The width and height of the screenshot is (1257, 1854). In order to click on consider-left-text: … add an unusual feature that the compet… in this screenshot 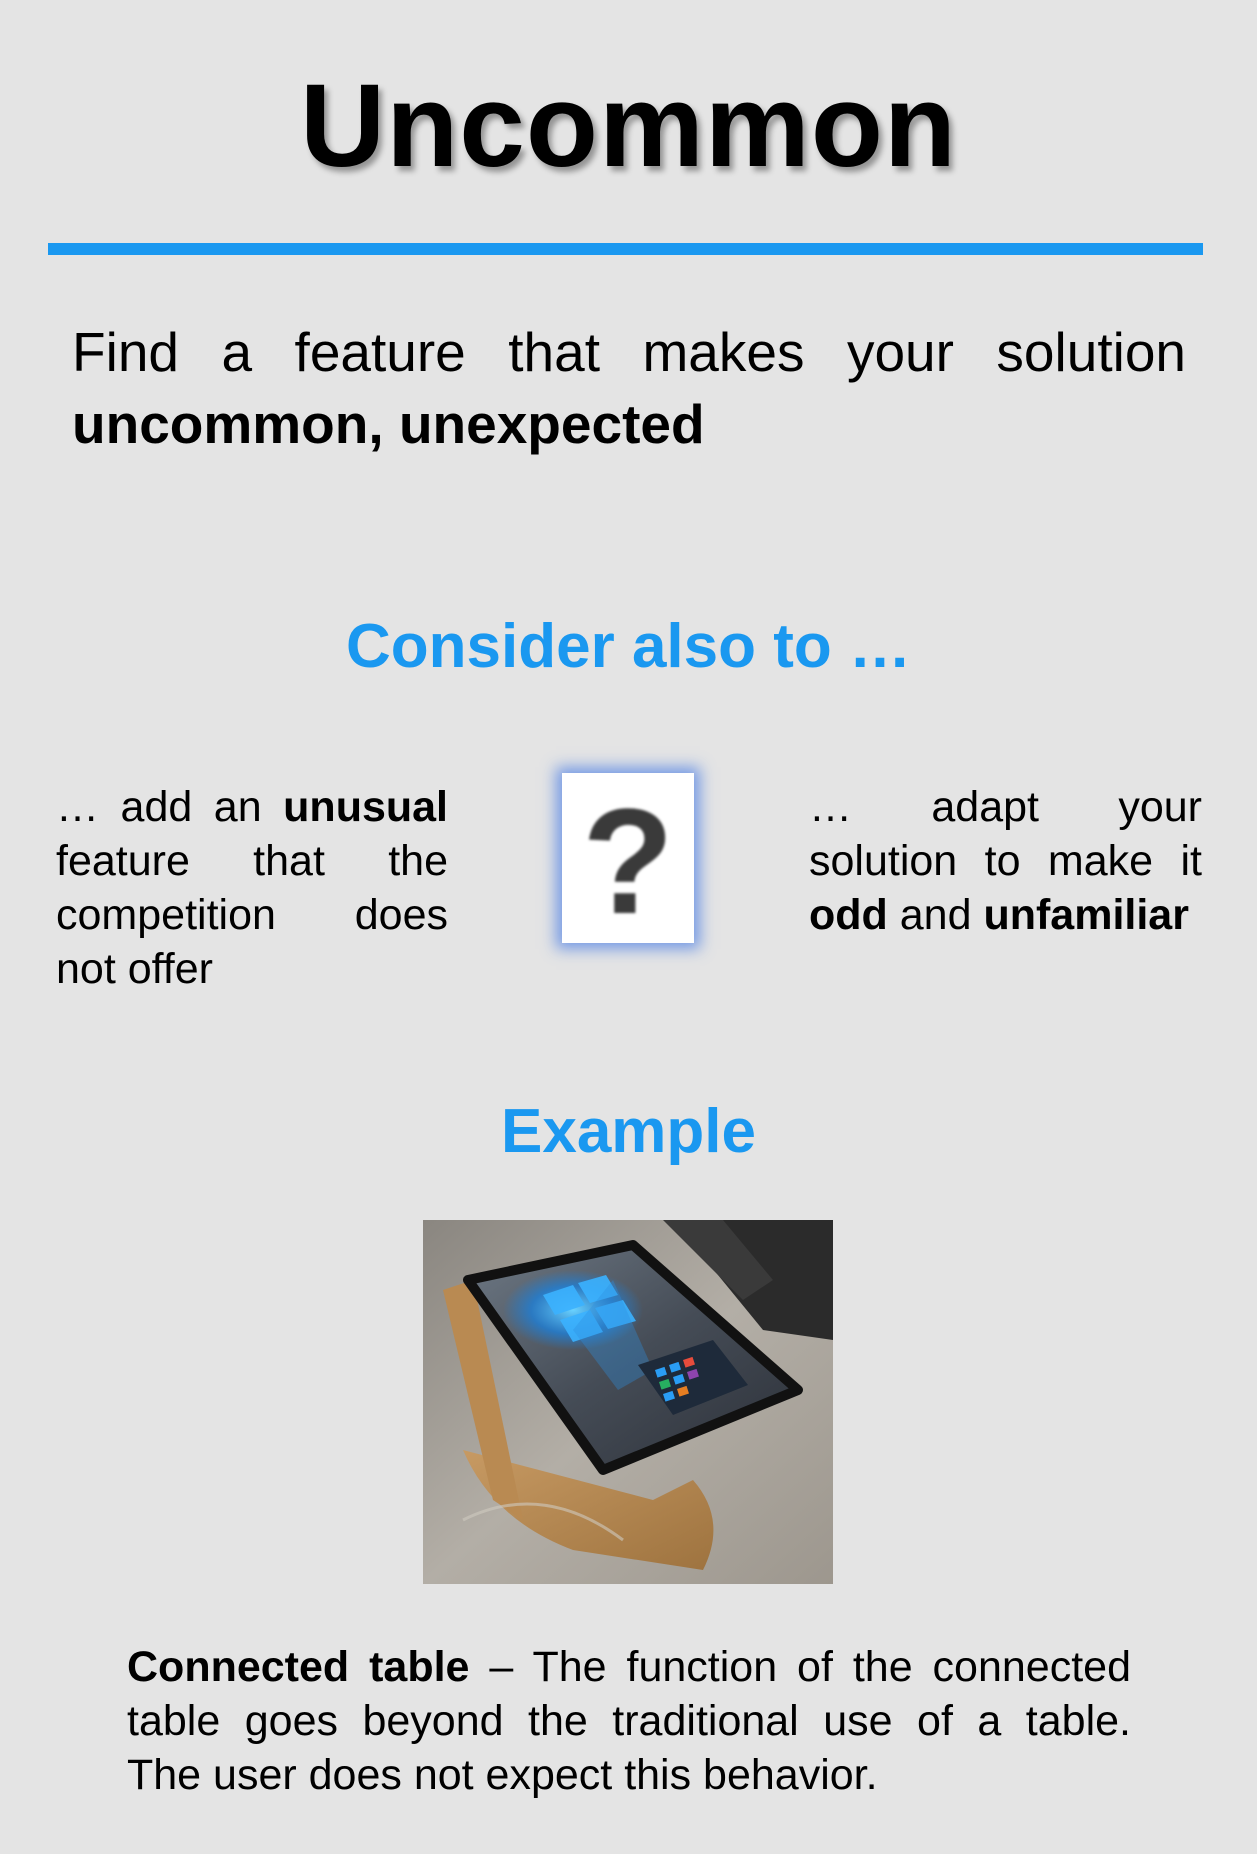, I will do `click(252, 888)`.